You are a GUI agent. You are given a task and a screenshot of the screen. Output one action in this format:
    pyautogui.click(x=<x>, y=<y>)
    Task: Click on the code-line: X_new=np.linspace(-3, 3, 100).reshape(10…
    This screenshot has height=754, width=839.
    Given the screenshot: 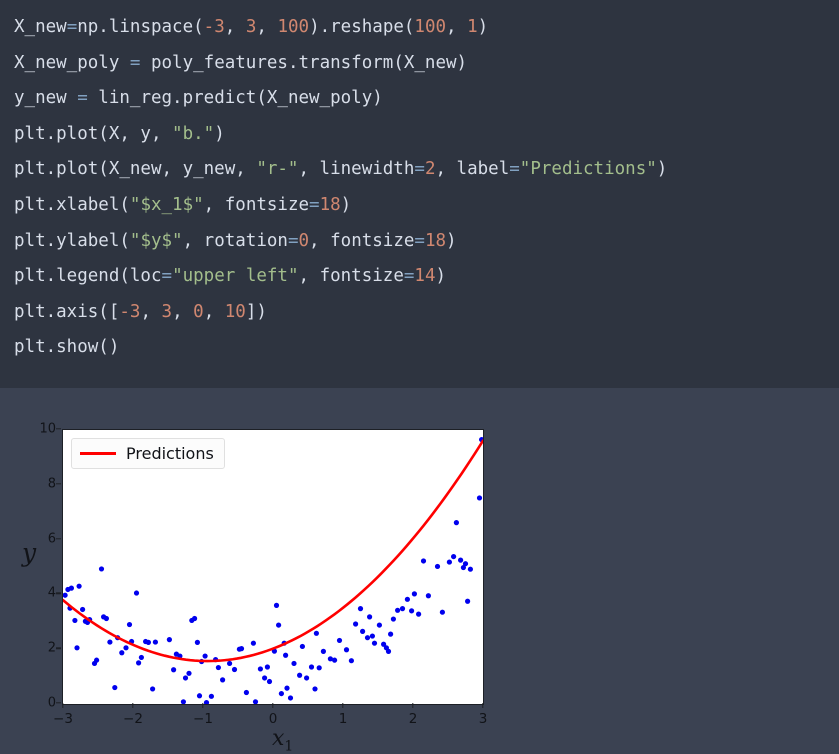 What is the action you would take?
    pyautogui.click(x=426, y=28)
    